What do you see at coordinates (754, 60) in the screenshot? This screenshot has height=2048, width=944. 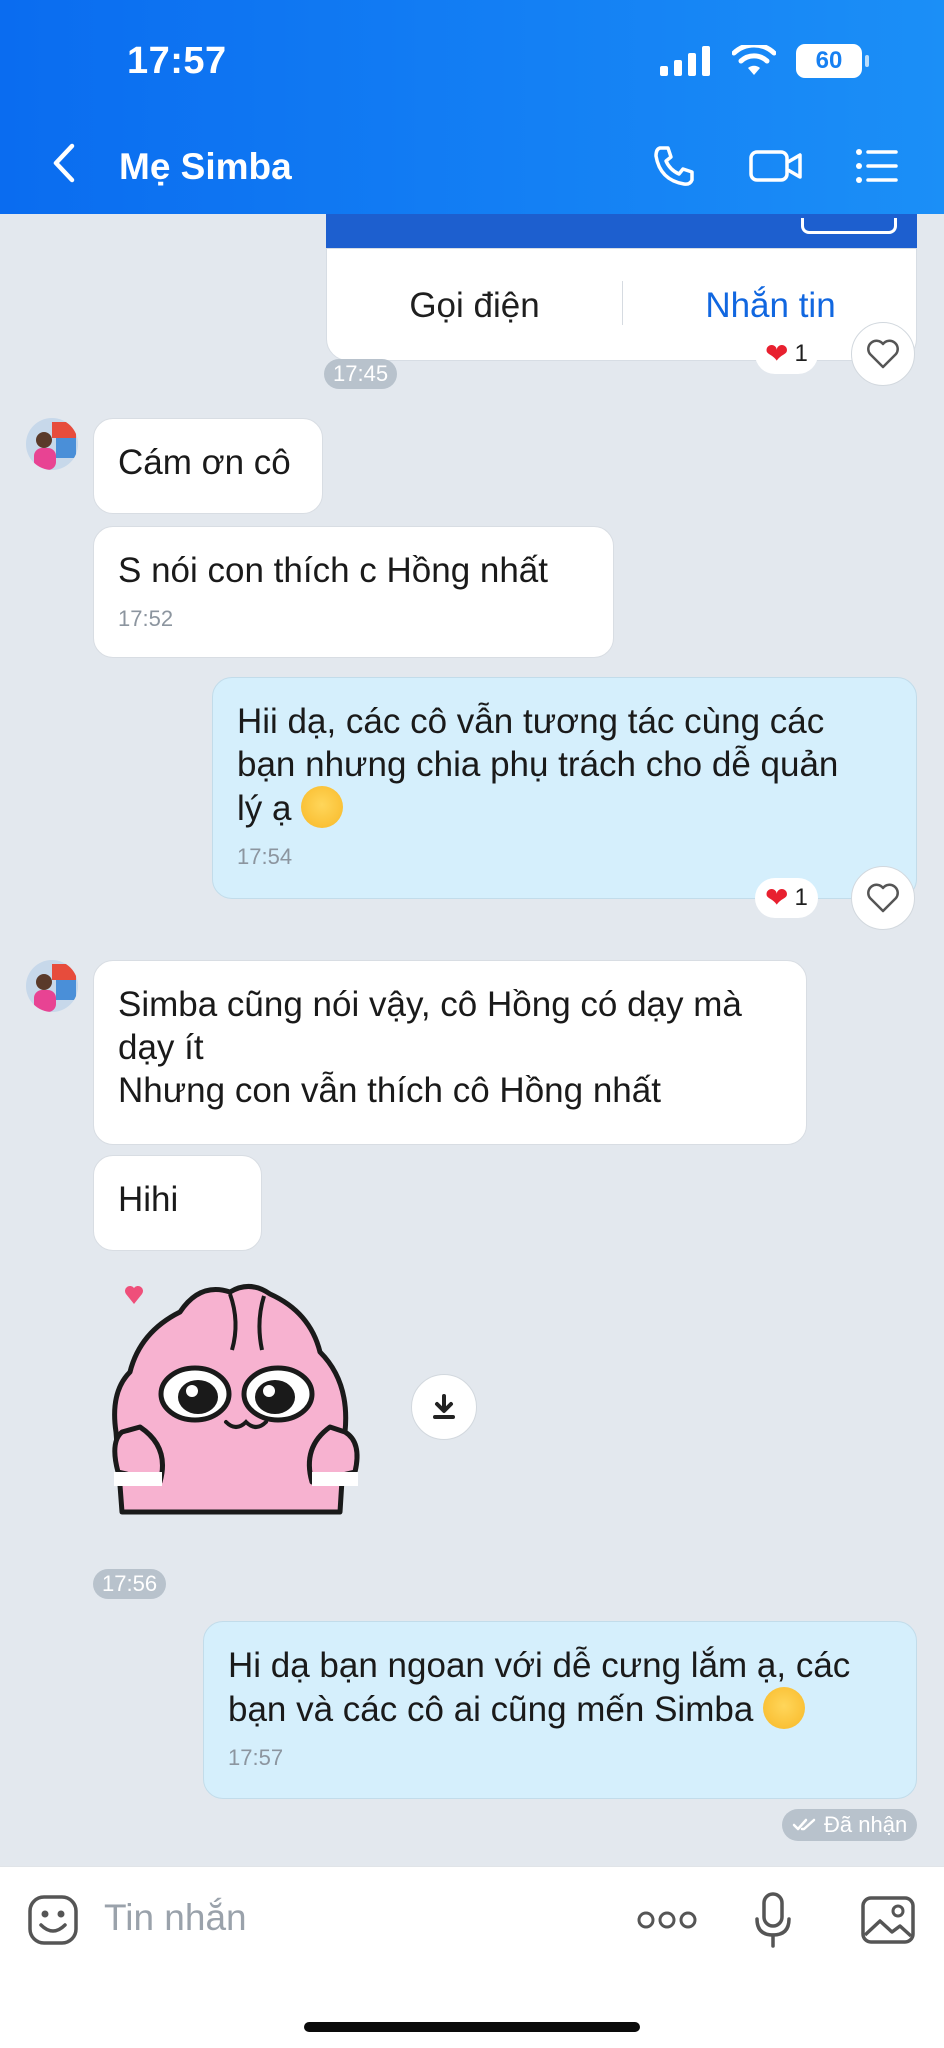 I see `wifi-icon` at bounding box center [754, 60].